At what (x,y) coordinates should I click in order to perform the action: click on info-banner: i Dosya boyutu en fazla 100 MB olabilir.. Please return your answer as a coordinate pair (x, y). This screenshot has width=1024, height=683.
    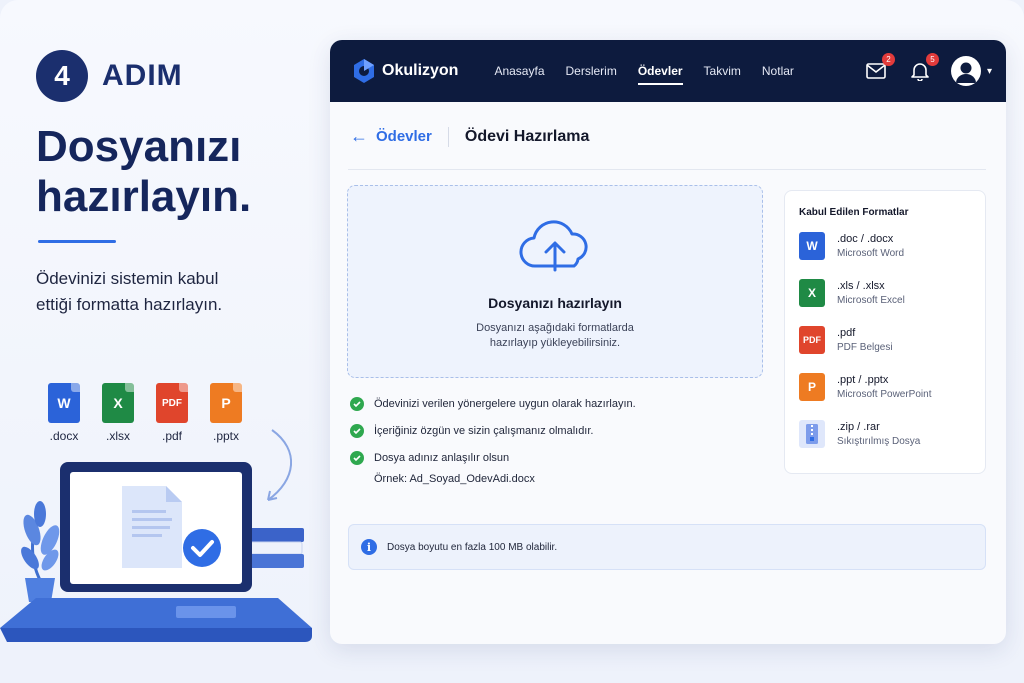
    Looking at the image, I should click on (667, 547).